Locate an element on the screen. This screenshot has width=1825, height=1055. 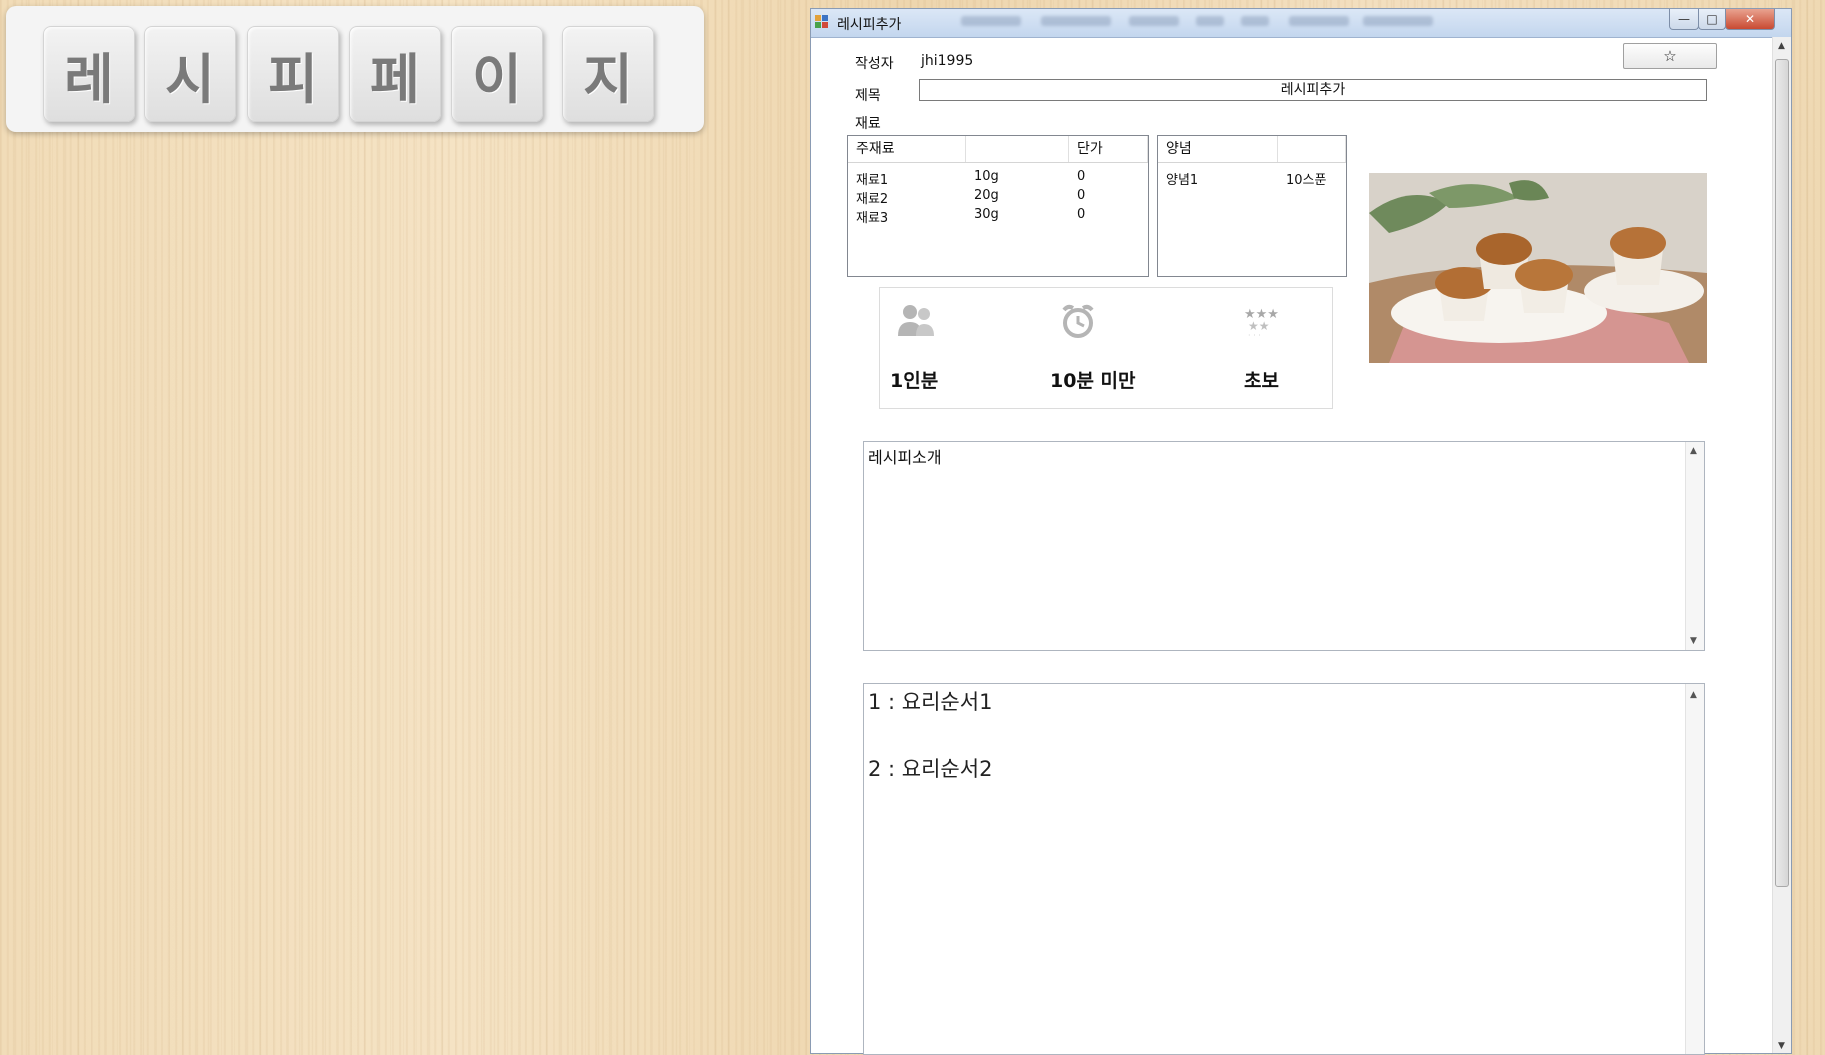
title-tile: 이 is located at coordinates (497, 74).